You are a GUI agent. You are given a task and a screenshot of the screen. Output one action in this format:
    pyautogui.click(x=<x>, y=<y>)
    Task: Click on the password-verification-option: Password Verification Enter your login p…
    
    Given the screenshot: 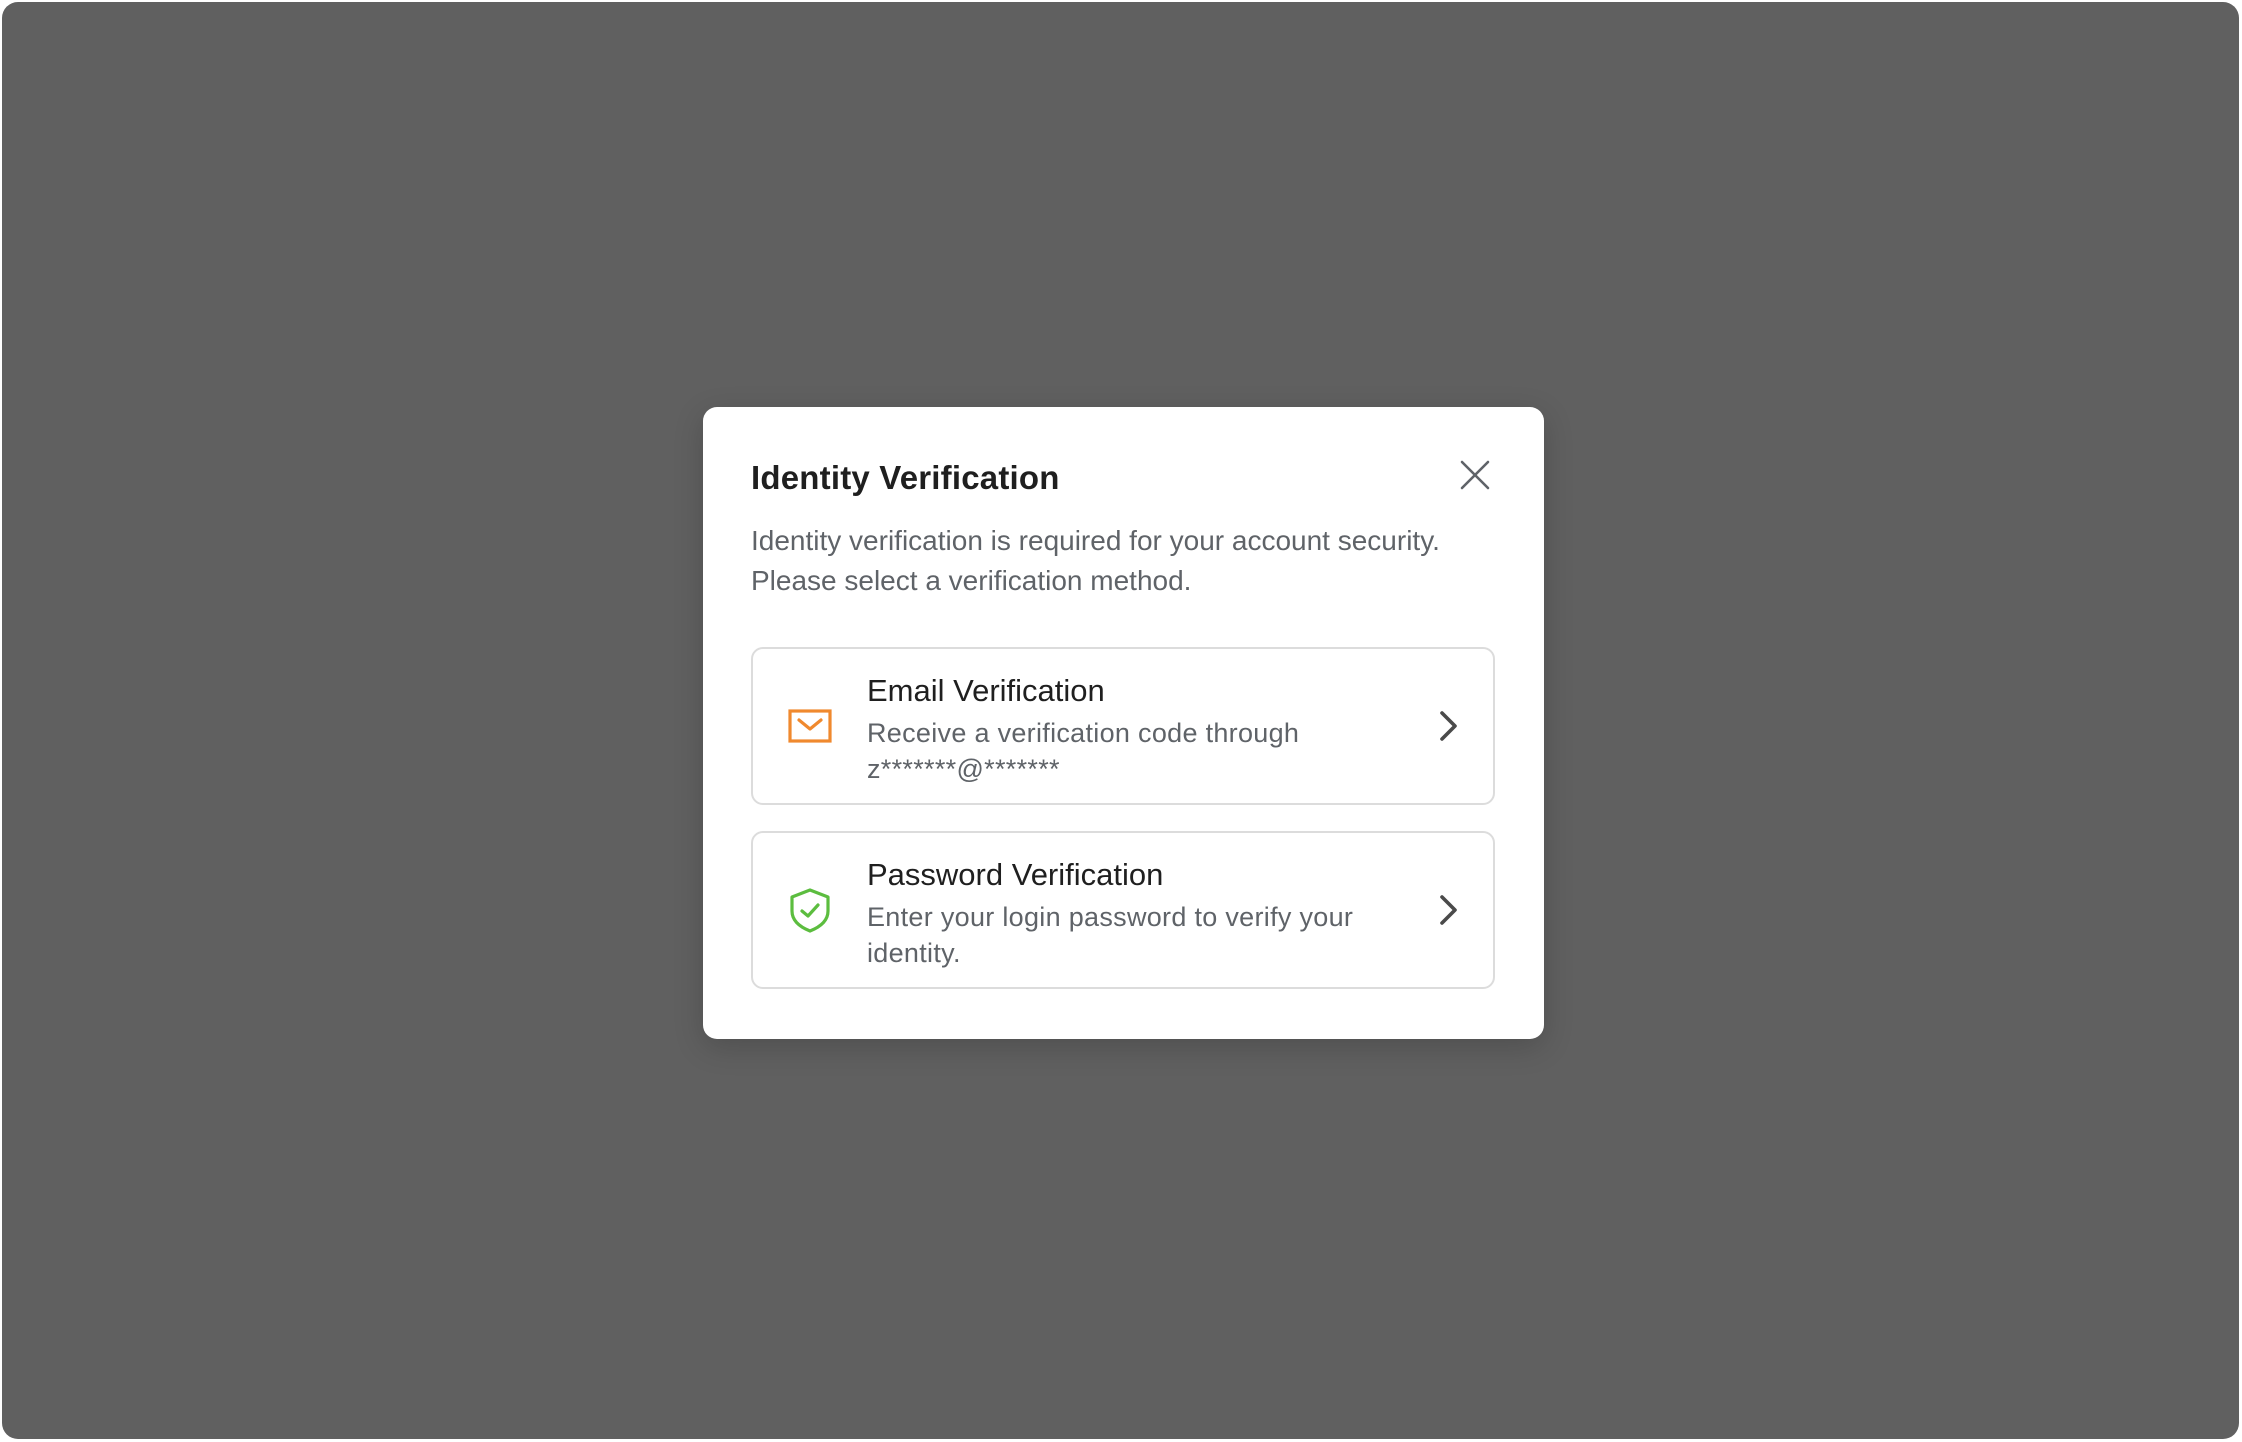 What is the action you would take?
    pyautogui.click(x=1123, y=910)
    